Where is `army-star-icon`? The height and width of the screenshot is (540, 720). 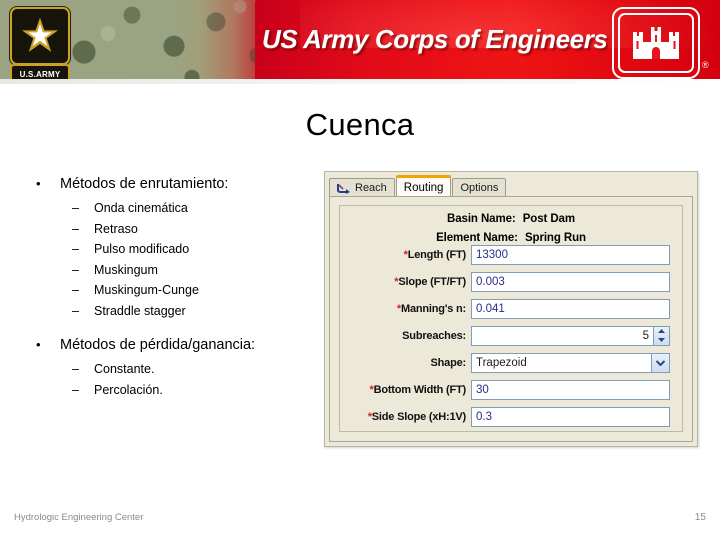
army-star-icon is located at coordinates (40, 35).